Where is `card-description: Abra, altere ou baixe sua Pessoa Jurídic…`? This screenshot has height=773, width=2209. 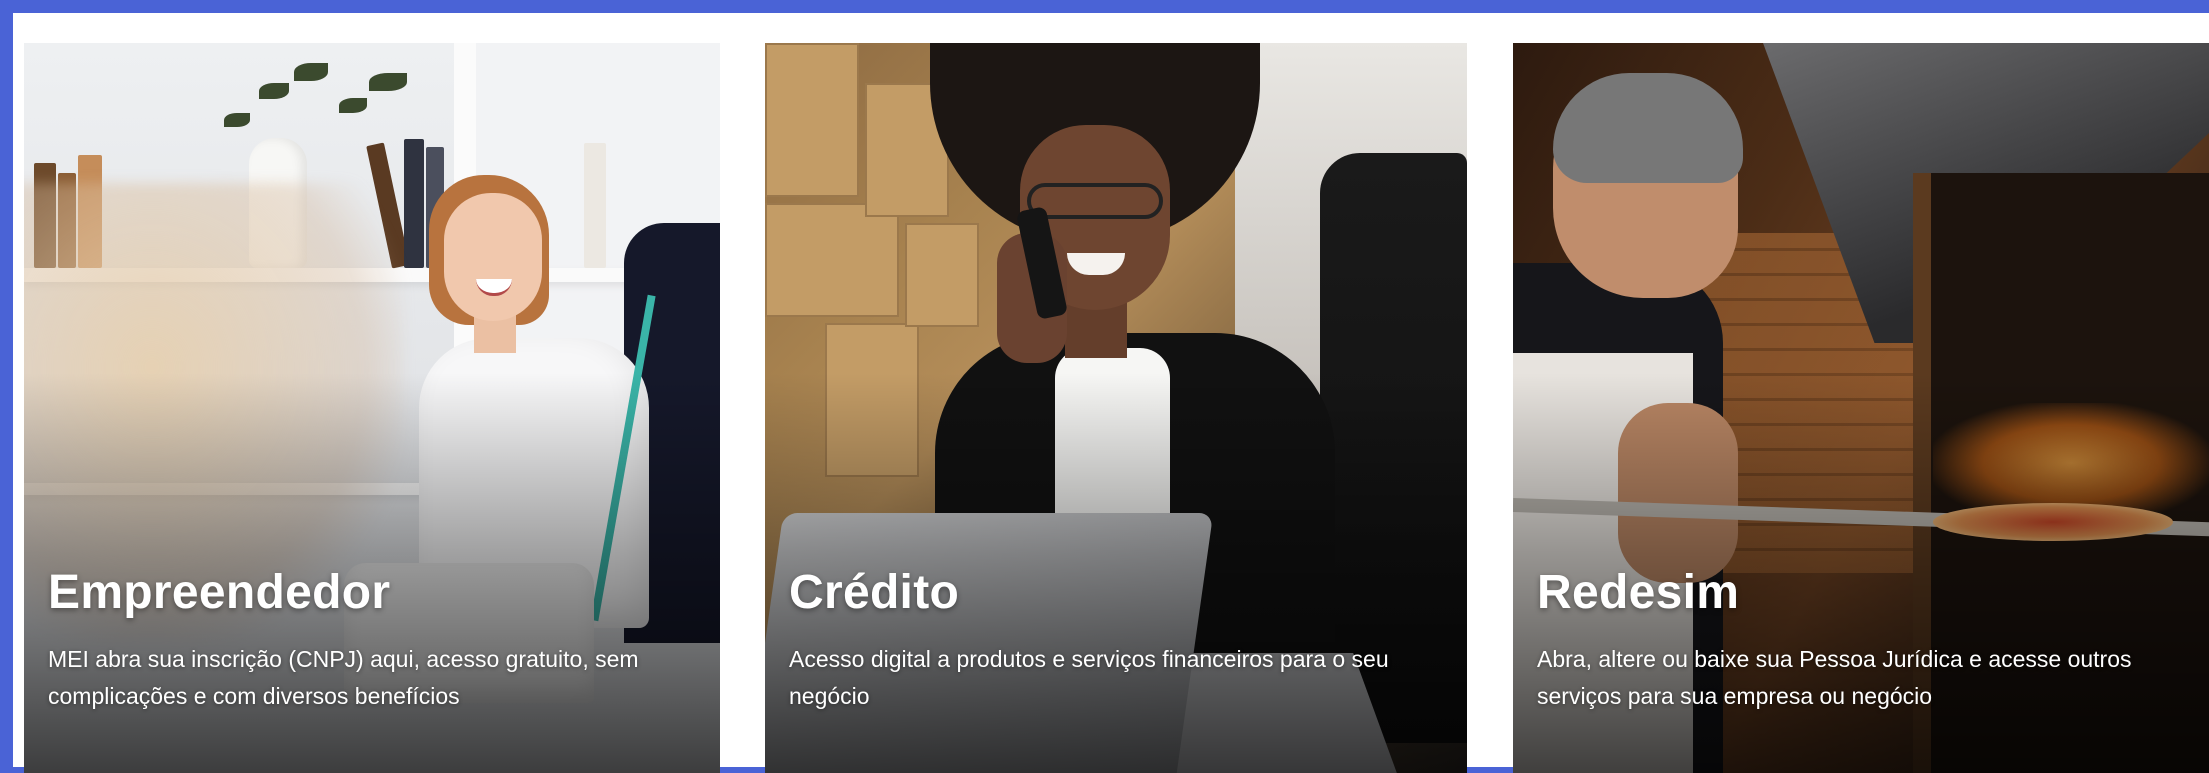 card-description: Abra, altere ou baixe sua Pessoa Jurídic… is located at coordinates (1834, 677).